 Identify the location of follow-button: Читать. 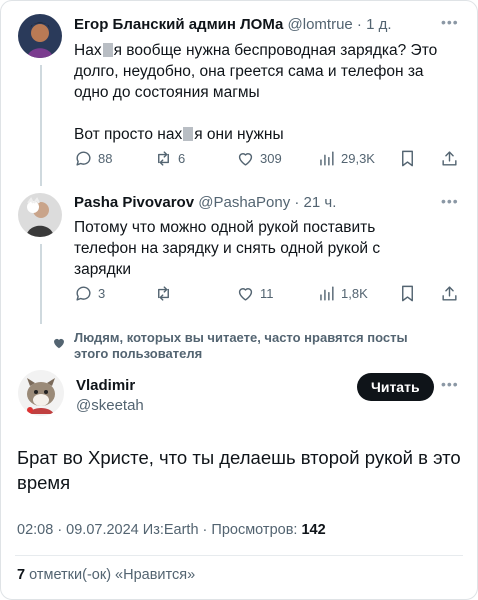
(395, 387).